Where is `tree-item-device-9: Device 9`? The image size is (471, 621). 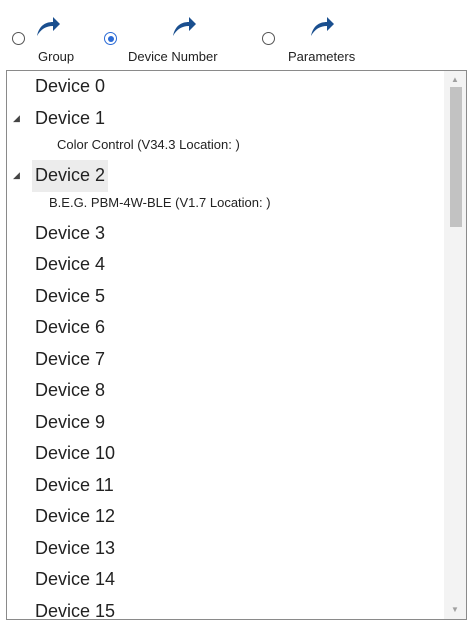
tree-item-device-9: Device 9 is located at coordinates (225, 423).